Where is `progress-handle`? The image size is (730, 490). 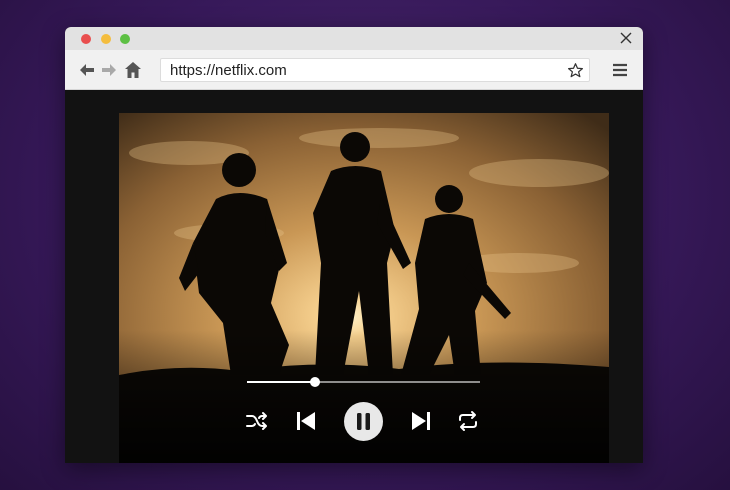
progress-handle is located at coordinates (314, 382).